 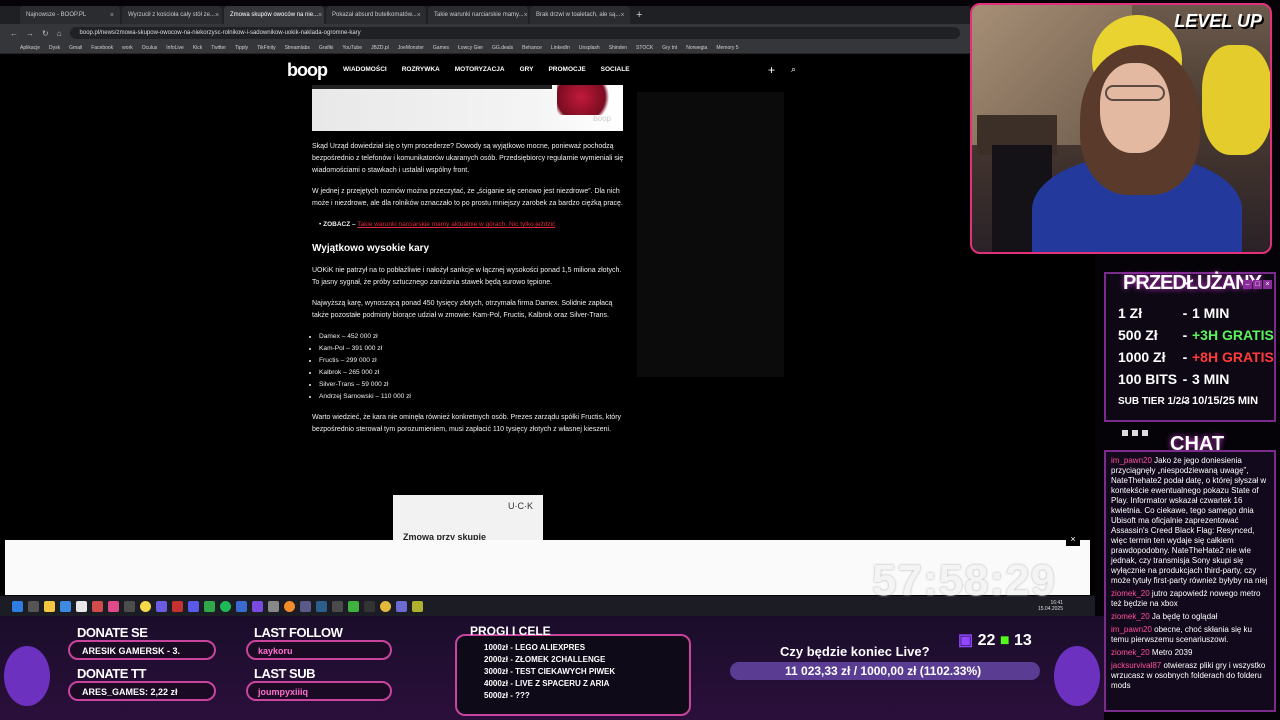 What do you see at coordinates (127, 48) in the screenshot?
I see `bookmark: work` at bounding box center [127, 48].